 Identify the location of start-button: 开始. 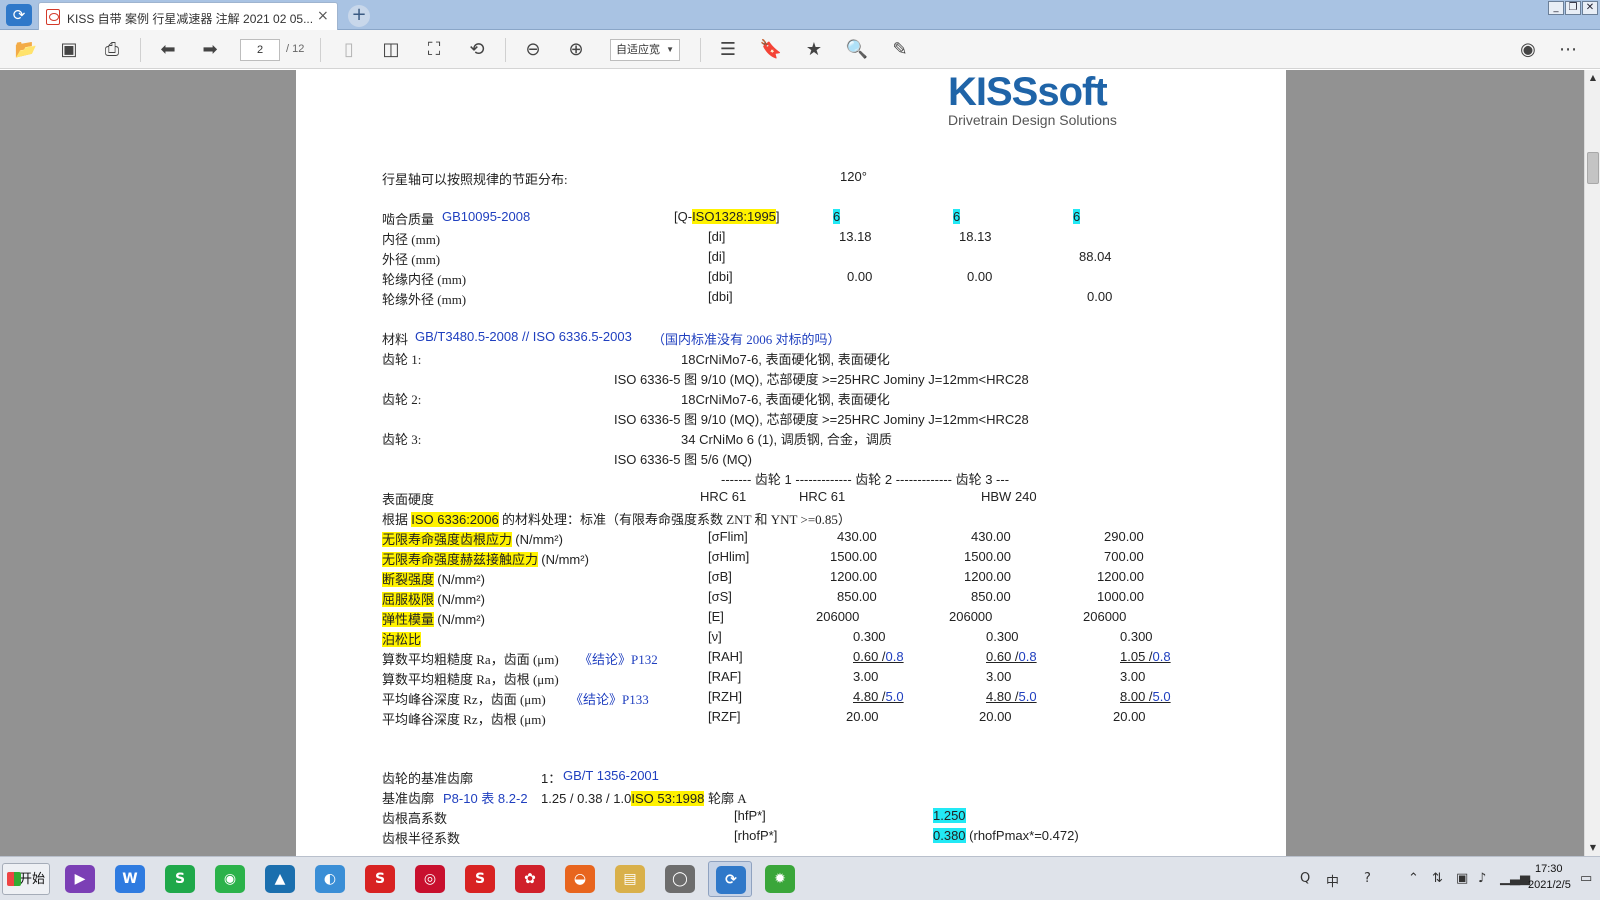
(26, 879).